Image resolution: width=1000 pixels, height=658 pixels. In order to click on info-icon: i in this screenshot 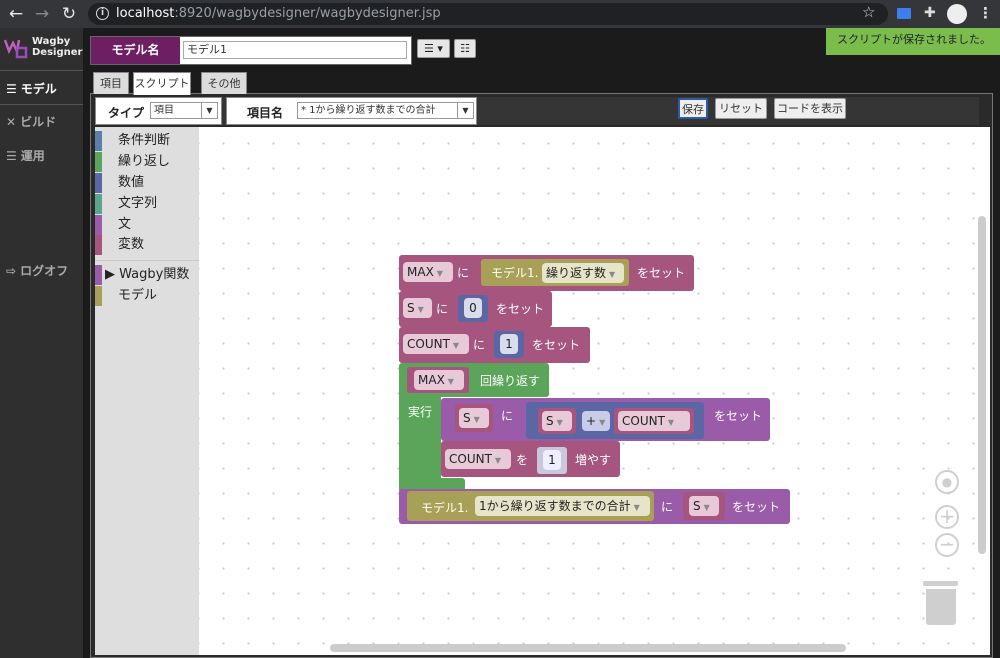, I will do `click(102, 13)`.